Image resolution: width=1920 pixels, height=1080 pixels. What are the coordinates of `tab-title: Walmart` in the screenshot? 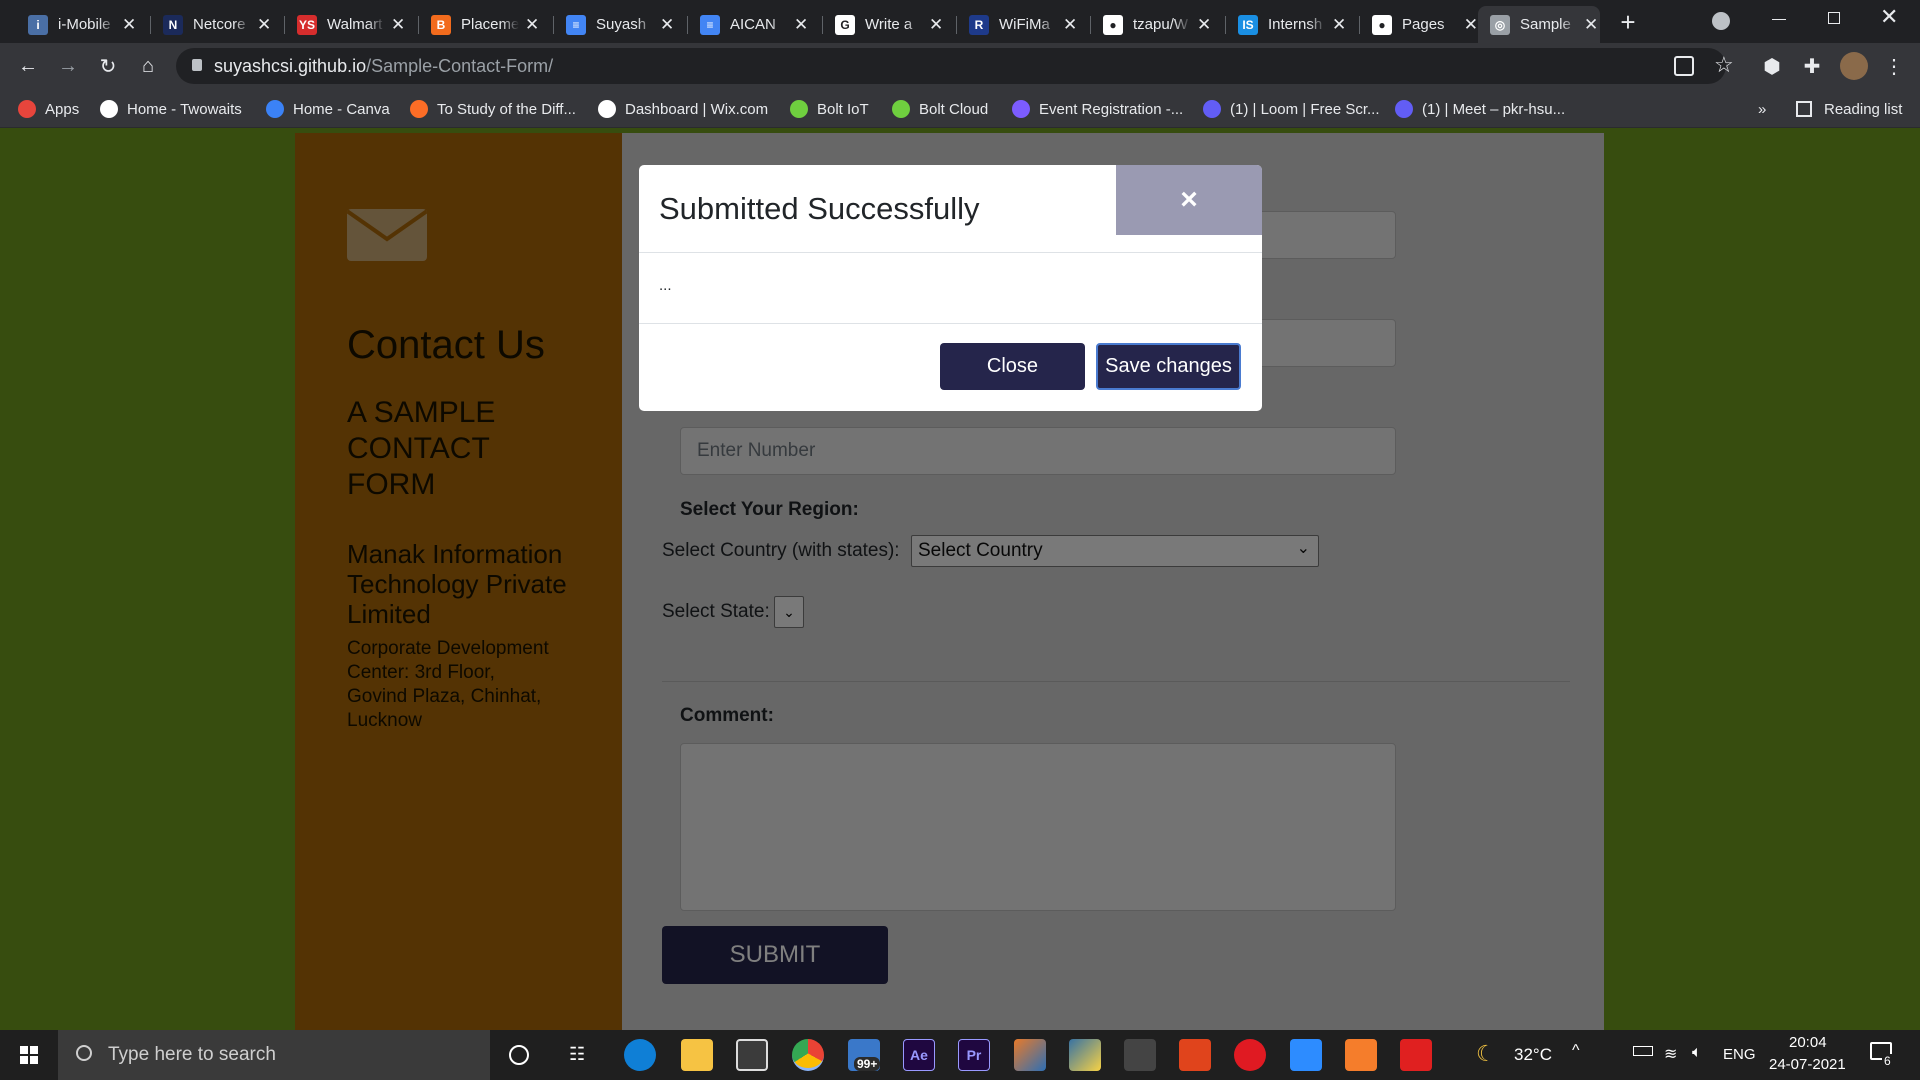 It's located at (355, 24).